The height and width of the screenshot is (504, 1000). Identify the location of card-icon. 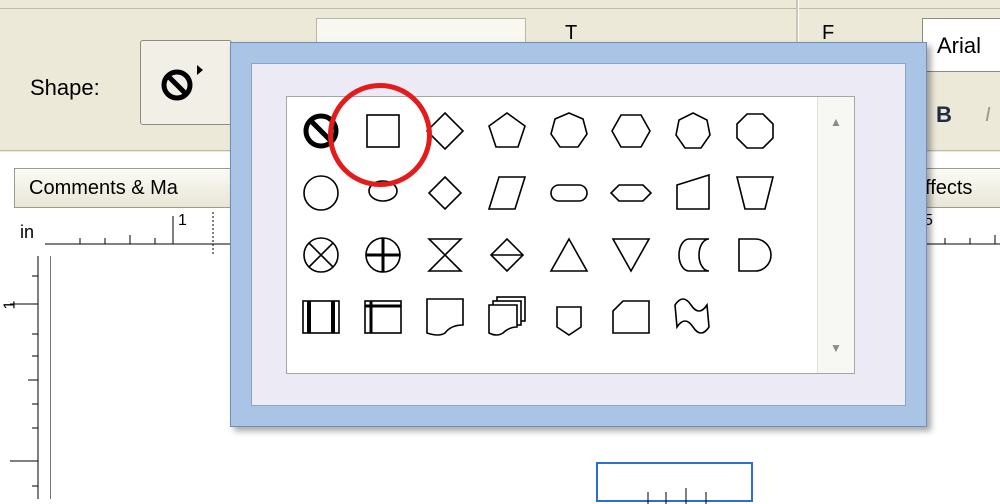
(631, 317).